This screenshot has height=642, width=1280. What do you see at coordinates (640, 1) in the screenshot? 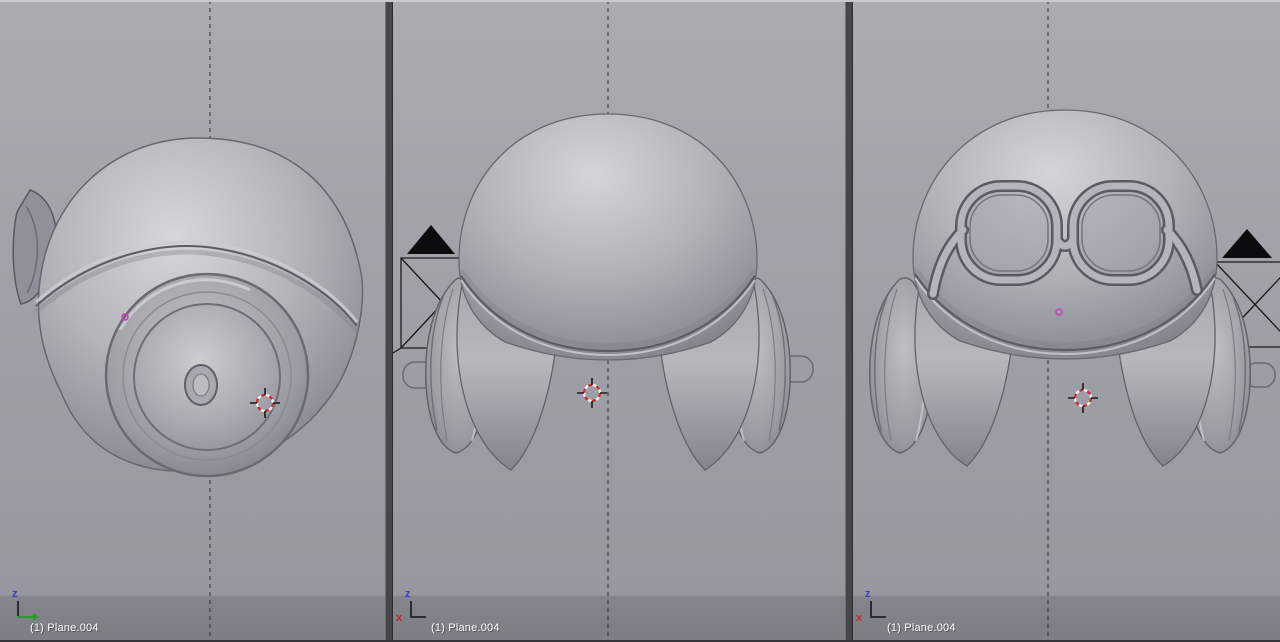
I see `window-top-edge` at bounding box center [640, 1].